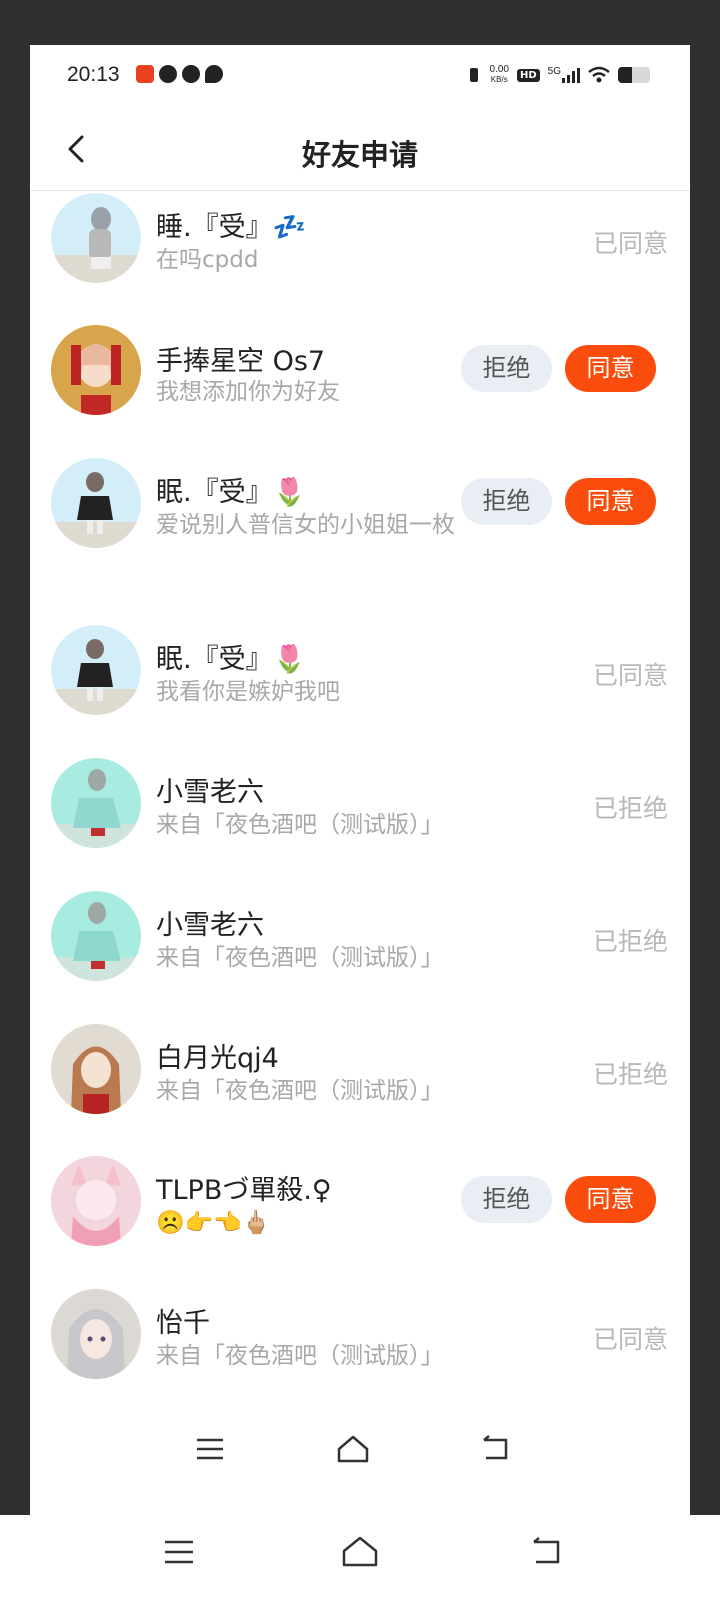 The height and width of the screenshot is (1600, 720). What do you see at coordinates (217, 1058) in the screenshot?
I see `requester-name: 白月光qj4` at bounding box center [217, 1058].